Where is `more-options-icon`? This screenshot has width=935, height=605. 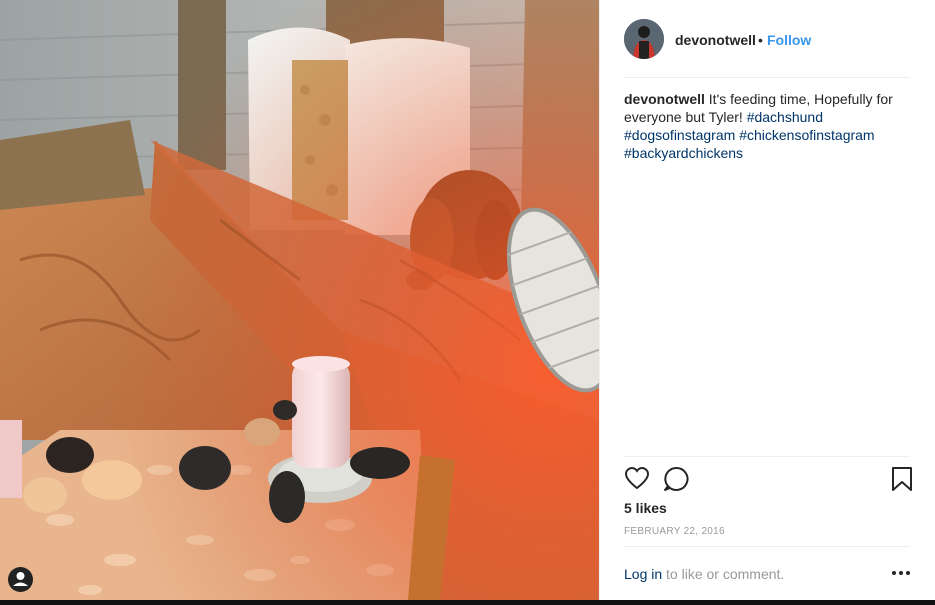 more-options-icon is located at coordinates (901, 573).